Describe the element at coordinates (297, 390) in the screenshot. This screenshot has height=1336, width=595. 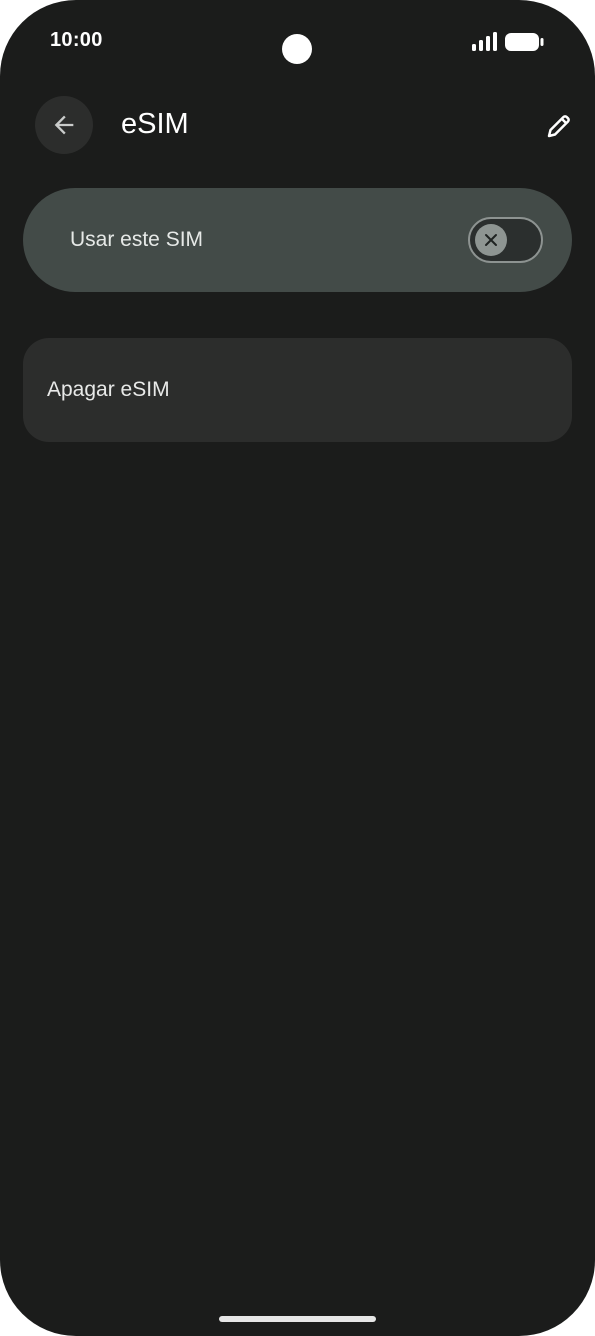
I see `delete-esim-row: Apagar eSIM` at that location.